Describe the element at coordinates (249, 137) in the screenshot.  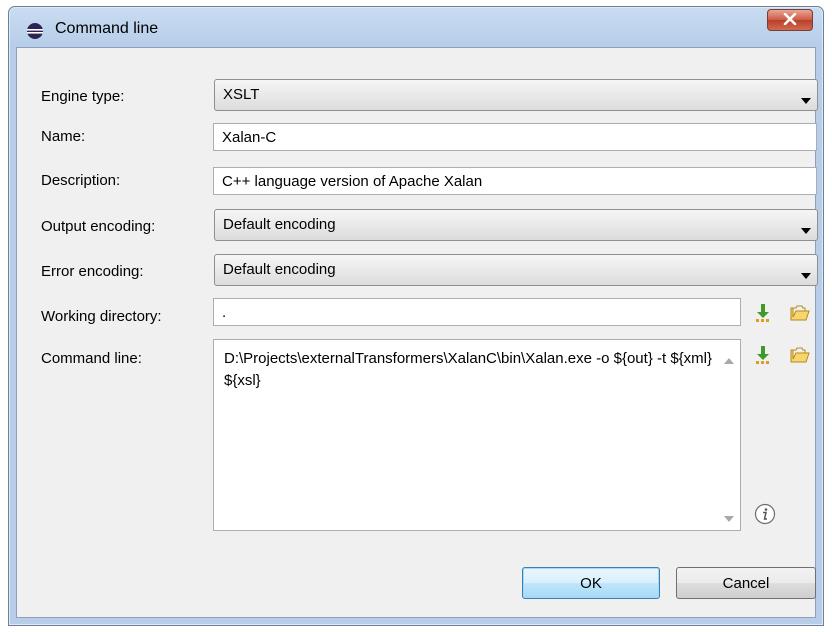
I see `name-value: Xalan-C` at that location.